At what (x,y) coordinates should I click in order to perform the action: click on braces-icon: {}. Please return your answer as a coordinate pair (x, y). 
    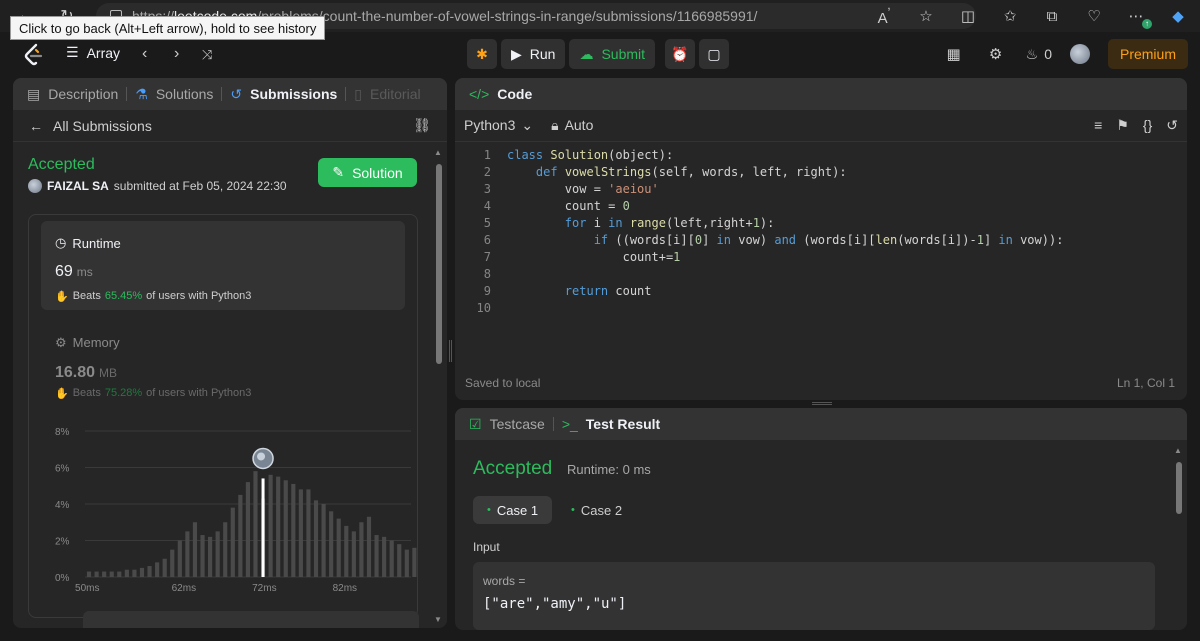
    Looking at the image, I should click on (1147, 125).